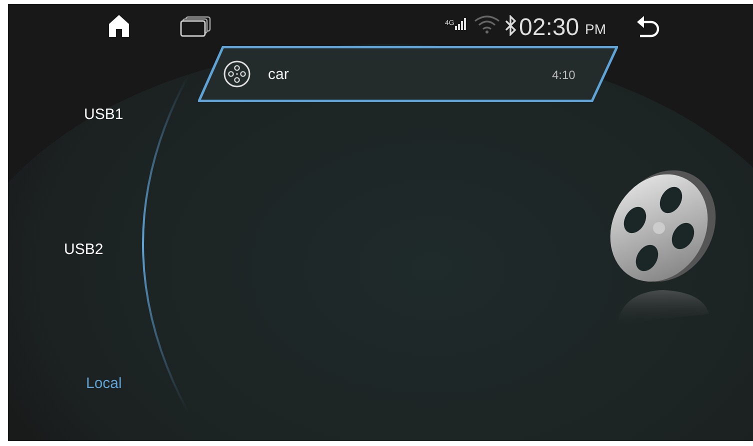  What do you see at coordinates (487, 24) in the screenshot?
I see `wifi-icon` at bounding box center [487, 24].